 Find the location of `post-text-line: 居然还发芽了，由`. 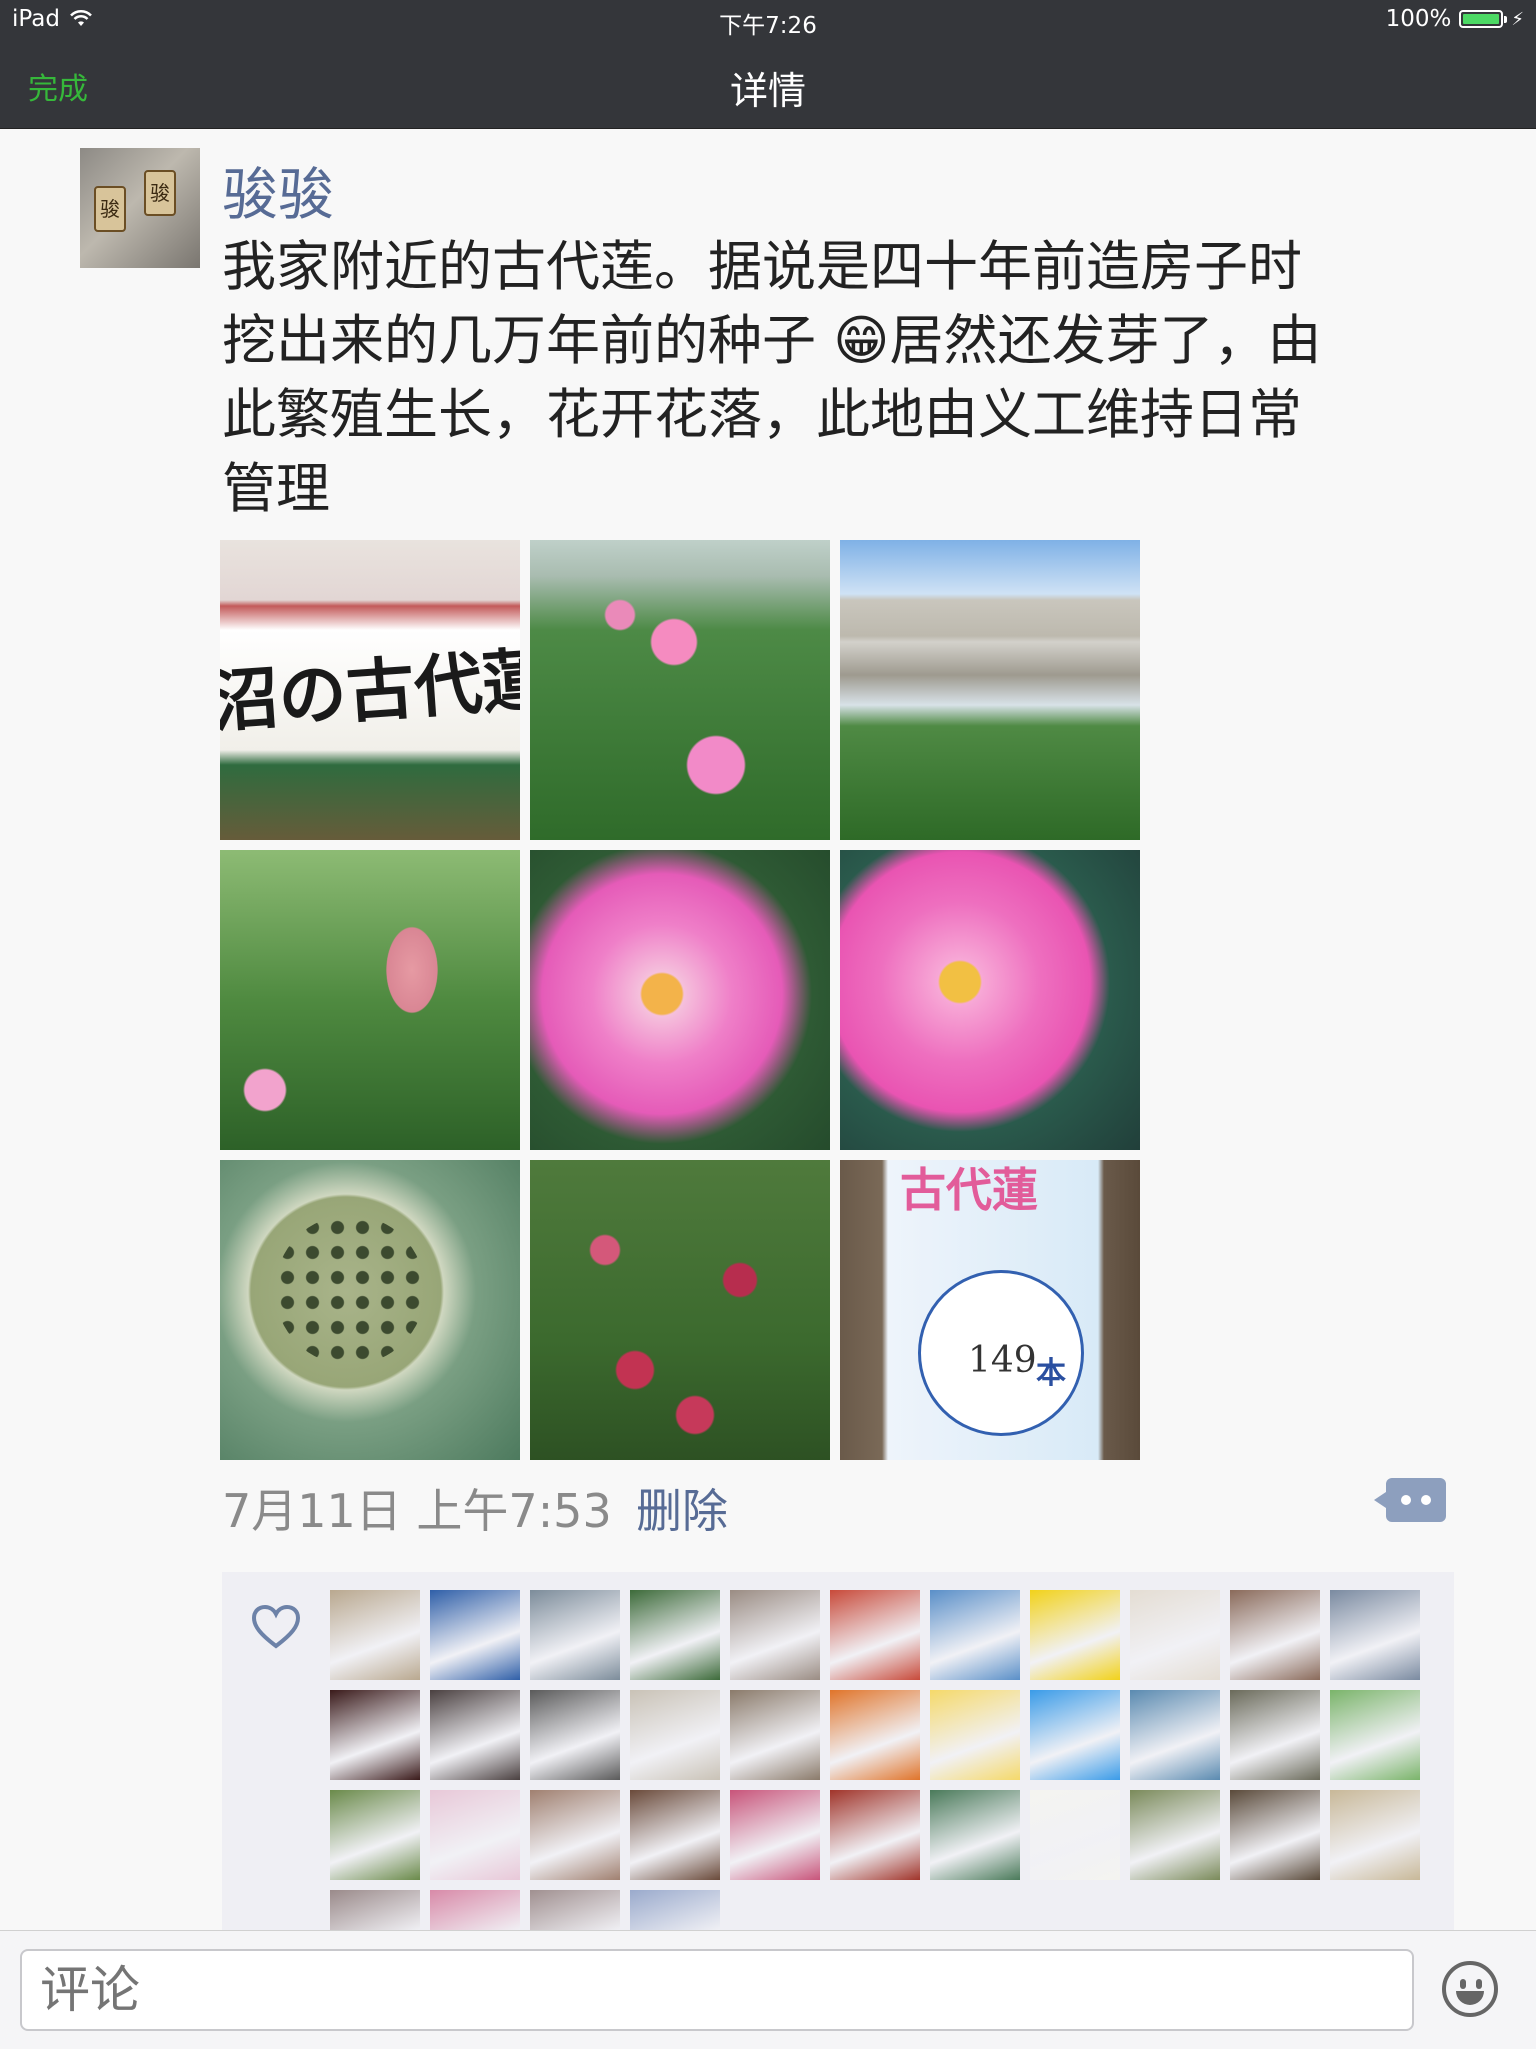

post-text-line: 居然还发芽了，由 is located at coordinates (1105, 340).